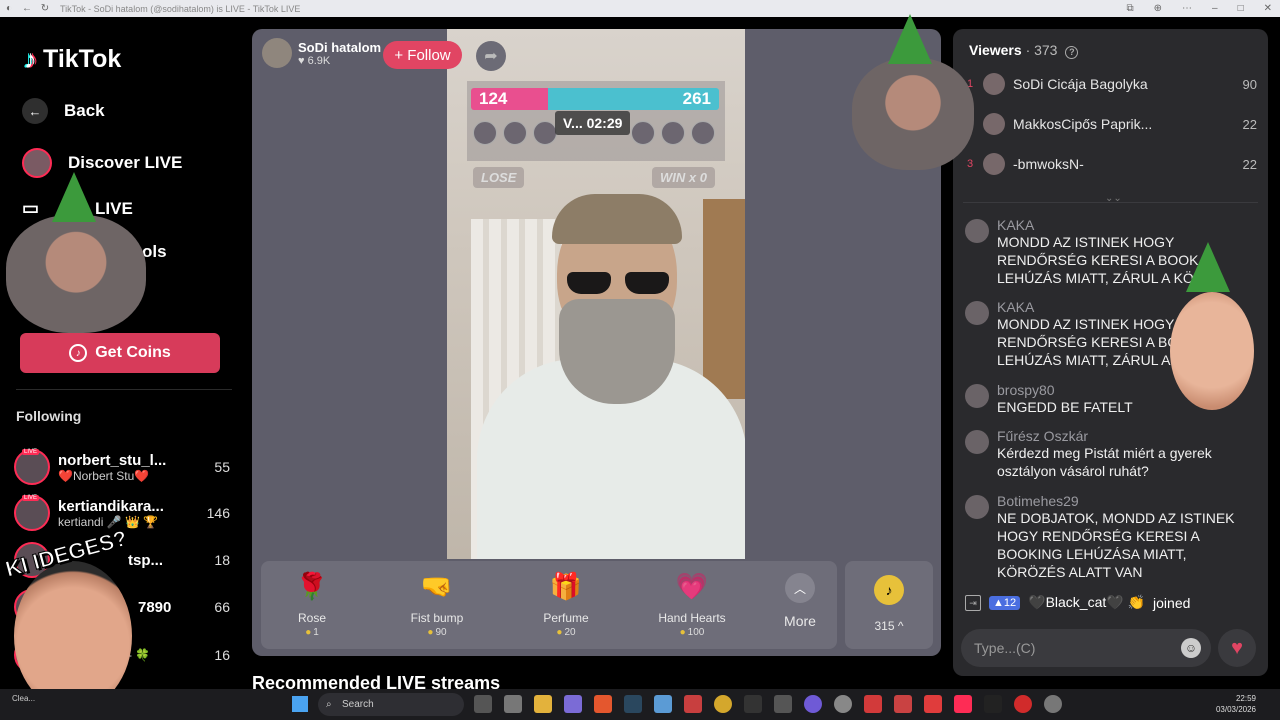  Describe the element at coordinates (102, 163) in the screenshot. I see `discover-live-link: Discover LIVE` at that location.